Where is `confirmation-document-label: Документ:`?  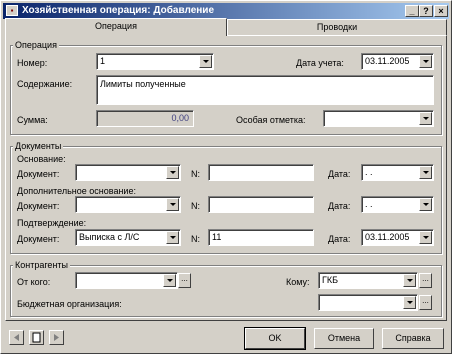 confirmation-document-label: Документ: is located at coordinates (38, 239).